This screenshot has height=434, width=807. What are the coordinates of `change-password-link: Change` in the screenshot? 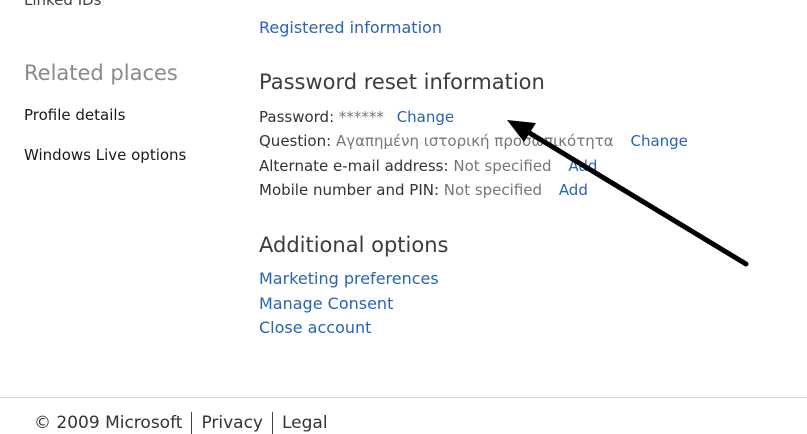 It's located at (425, 117).